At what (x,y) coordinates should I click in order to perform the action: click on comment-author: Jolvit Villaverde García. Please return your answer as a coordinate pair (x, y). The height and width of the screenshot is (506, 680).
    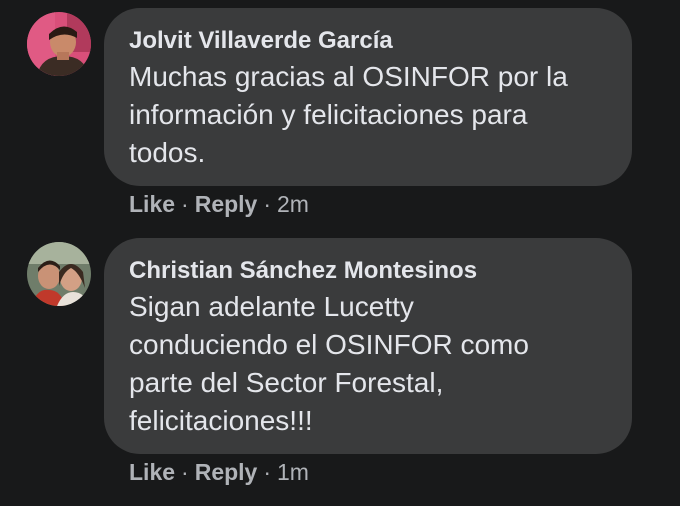
    Looking at the image, I should click on (368, 41).